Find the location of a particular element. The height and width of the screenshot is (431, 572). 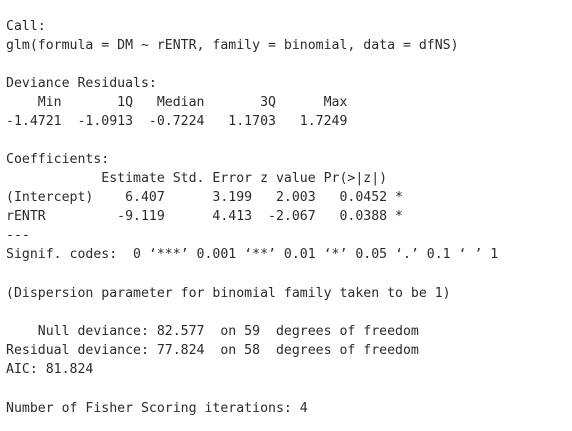

coefficient-row-intercept: (Intercept) 6.407 3.199 2.003 0.0452 * is located at coordinates (204, 197).